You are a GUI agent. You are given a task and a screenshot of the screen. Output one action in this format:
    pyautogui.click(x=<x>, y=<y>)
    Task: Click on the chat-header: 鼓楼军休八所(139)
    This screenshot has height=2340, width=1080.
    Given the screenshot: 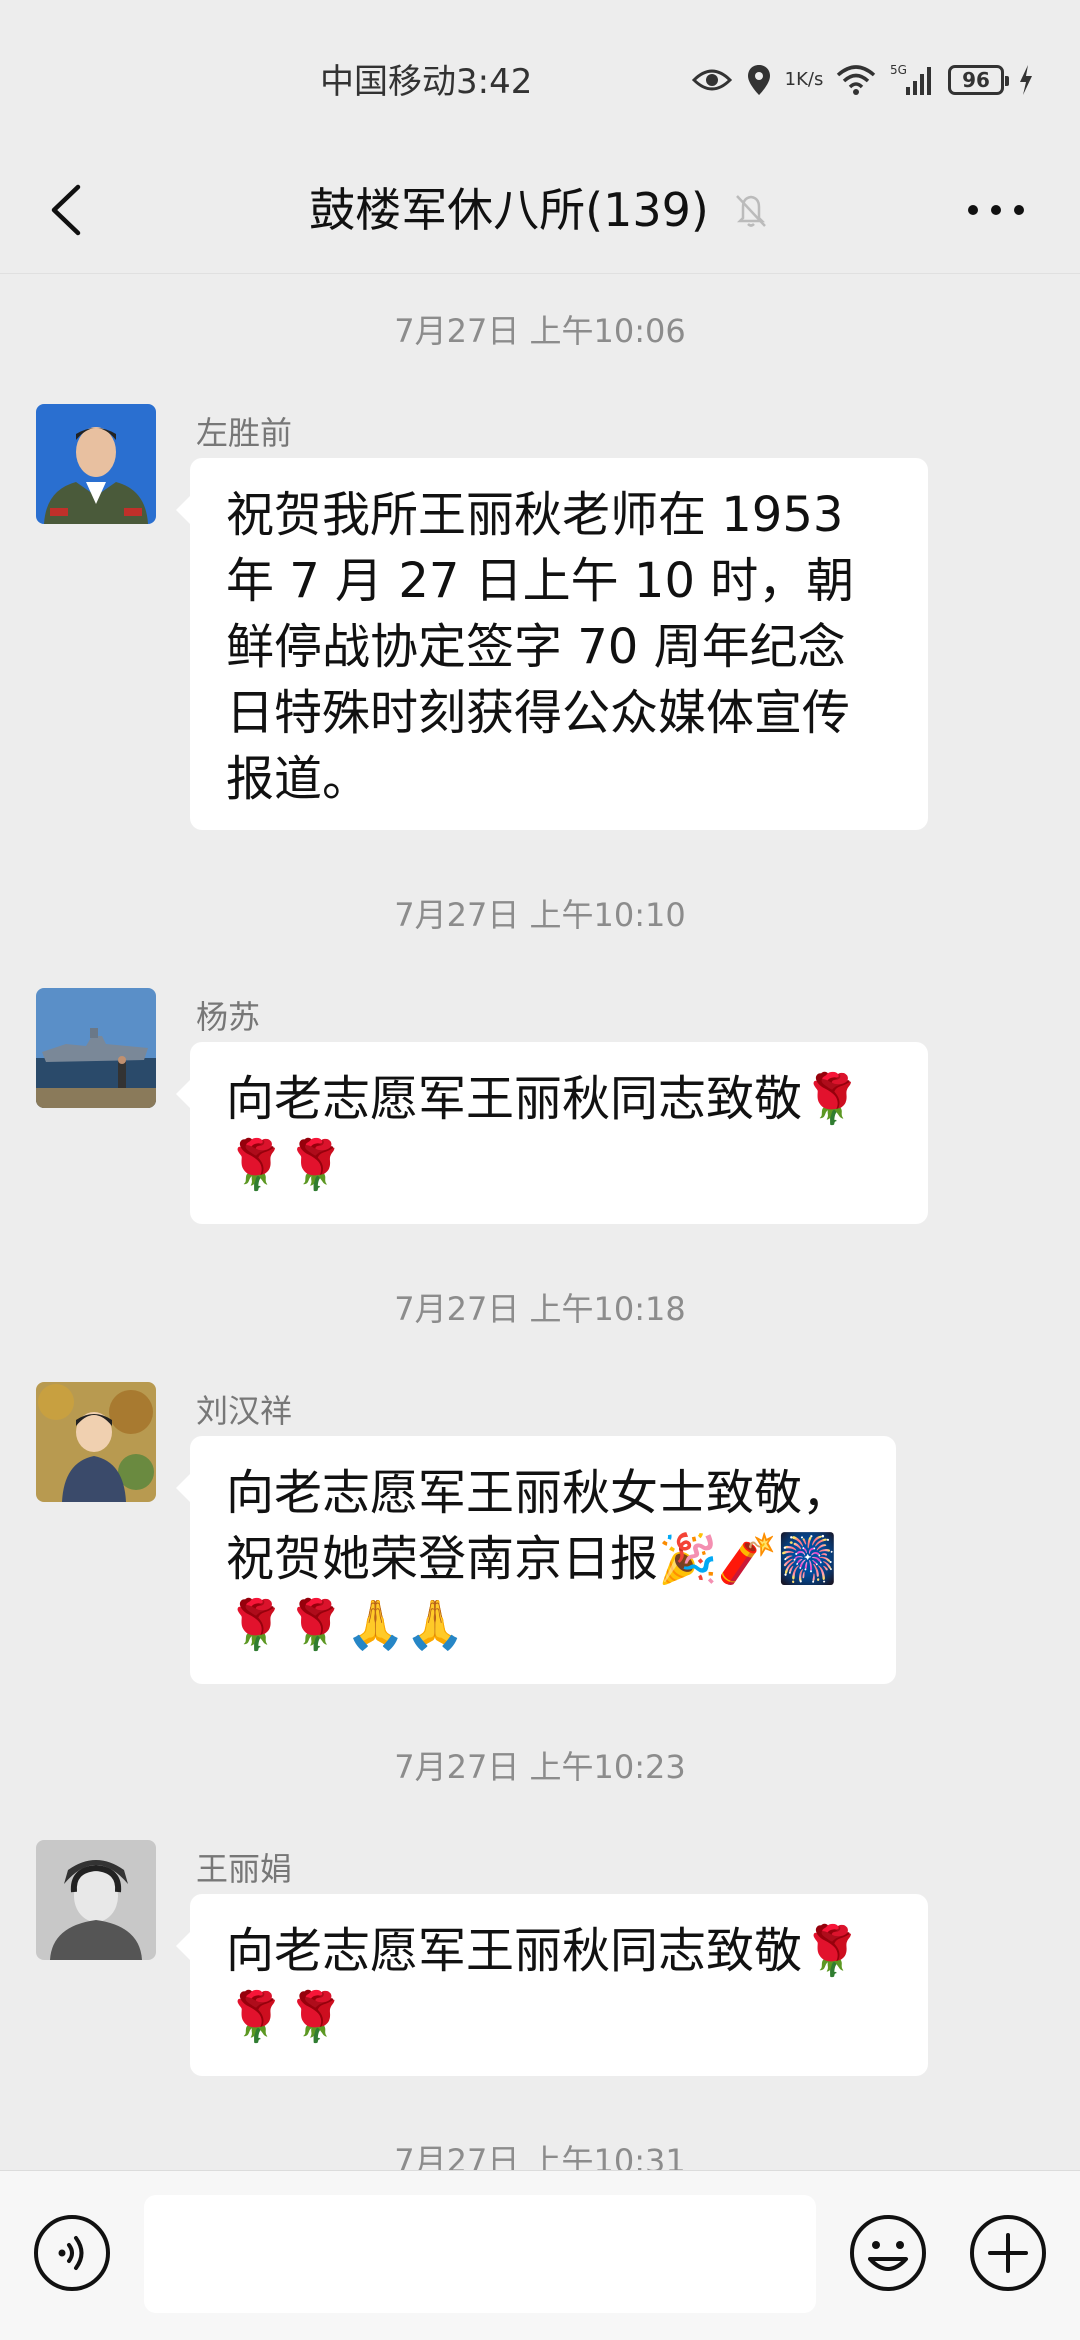 What is the action you would take?
    pyautogui.click(x=540, y=212)
    